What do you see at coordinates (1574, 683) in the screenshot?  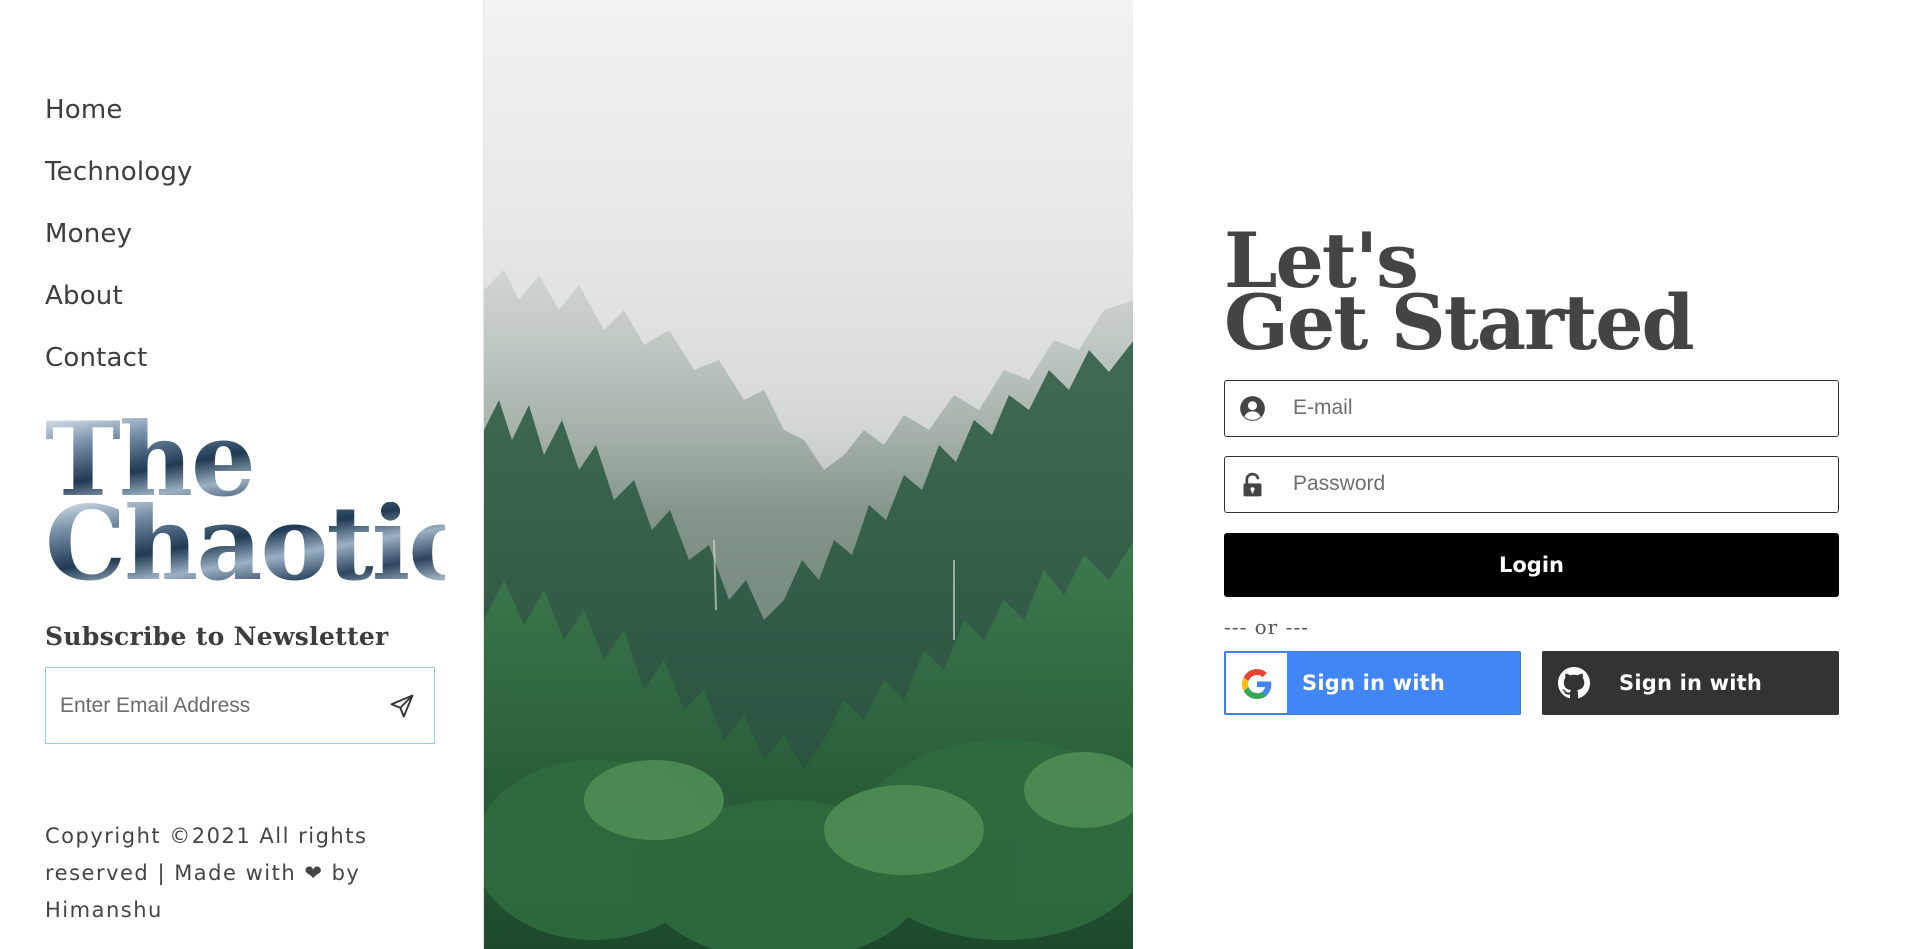 I see `github-icon` at bounding box center [1574, 683].